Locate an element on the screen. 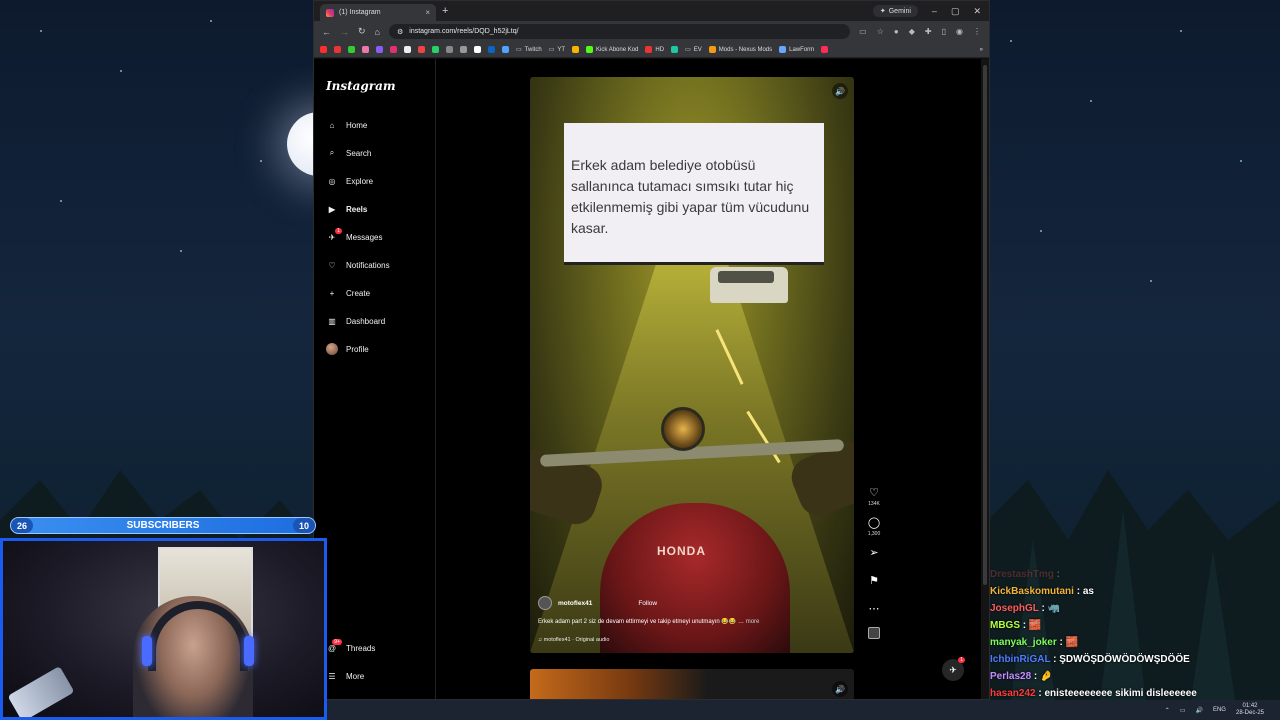  reel-audio: ♫ motoflex41 · Original audio is located at coordinates (686, 640).